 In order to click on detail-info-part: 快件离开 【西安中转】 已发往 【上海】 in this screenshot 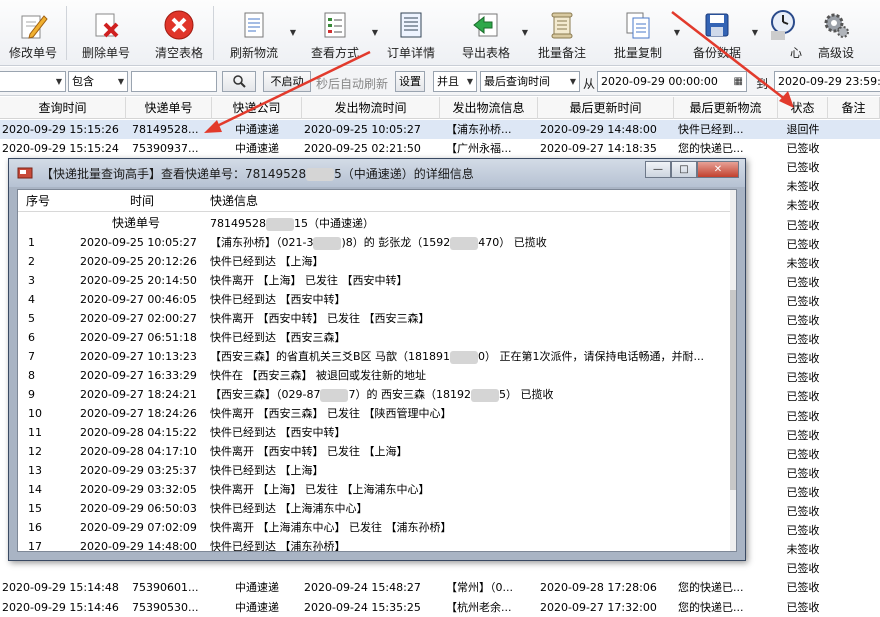, I will do `click(309, 451)`.